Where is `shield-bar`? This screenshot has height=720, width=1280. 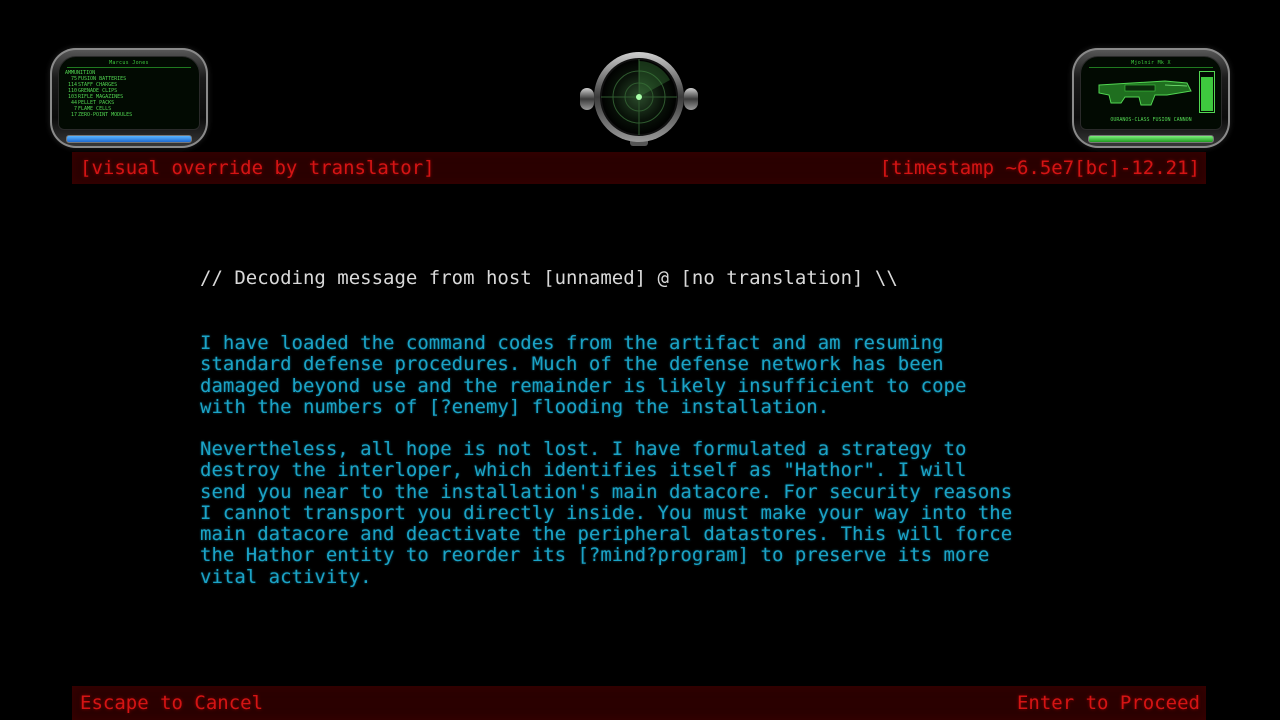 shield-bar is located at coordinates (1151, 139).